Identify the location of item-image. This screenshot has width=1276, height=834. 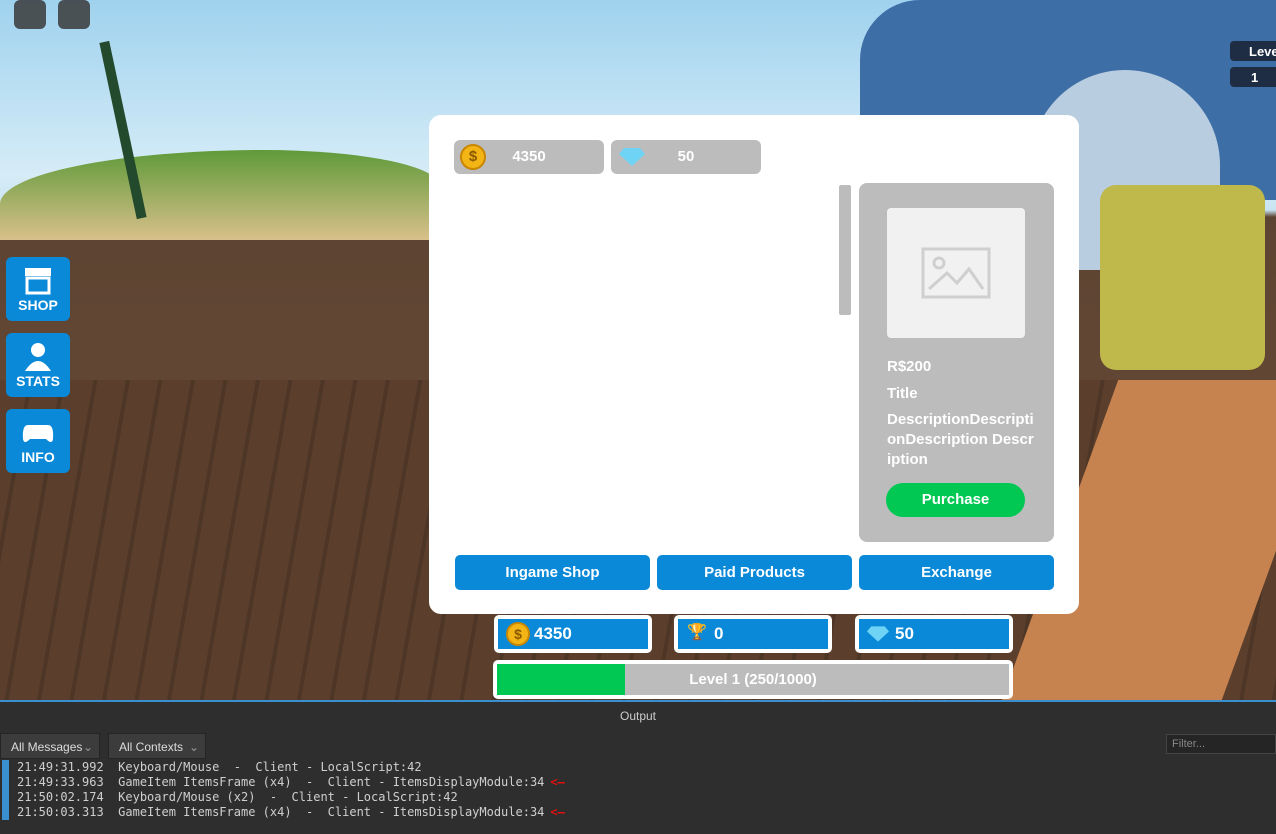
(956, 273).